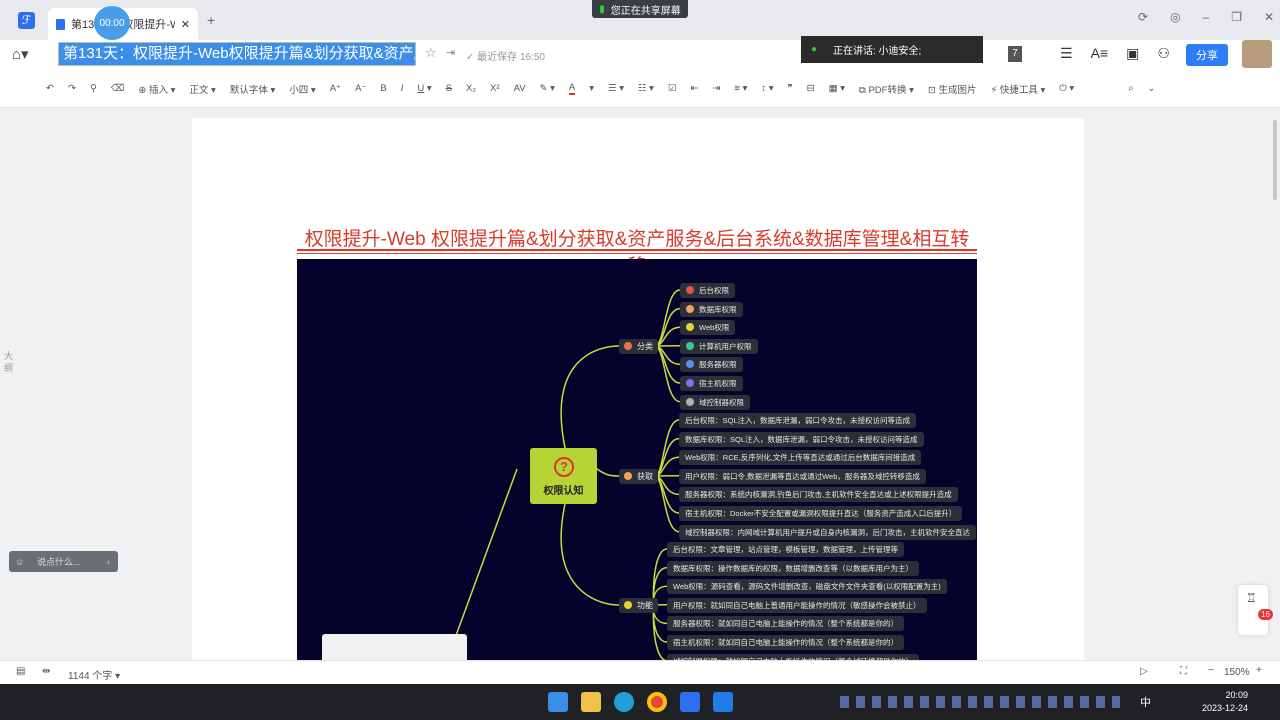 The image size is (1280, 720). I want to click on generate-image-button: ⊡ 生成图片, so click(952, 89).